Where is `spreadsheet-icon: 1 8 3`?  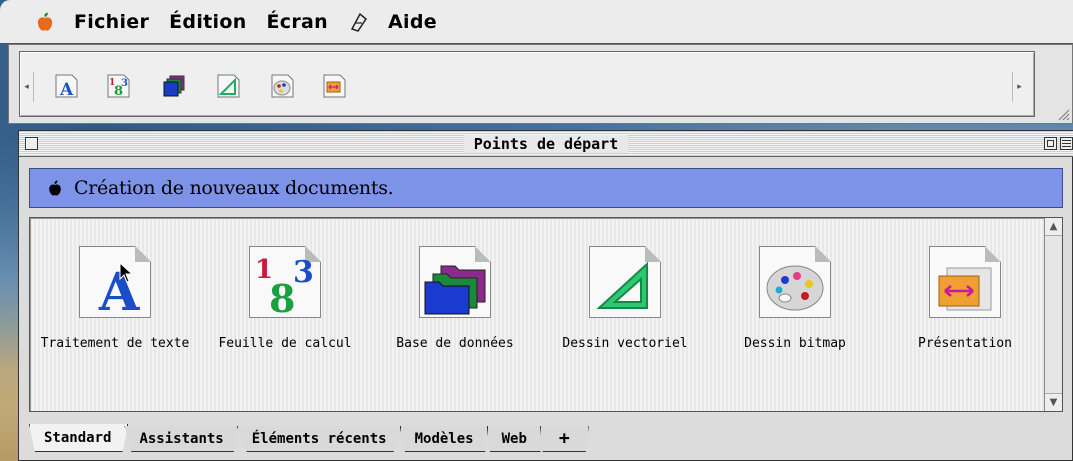
spreadsheet-icon: 1 8 3 is located at coordinates (285, 282).